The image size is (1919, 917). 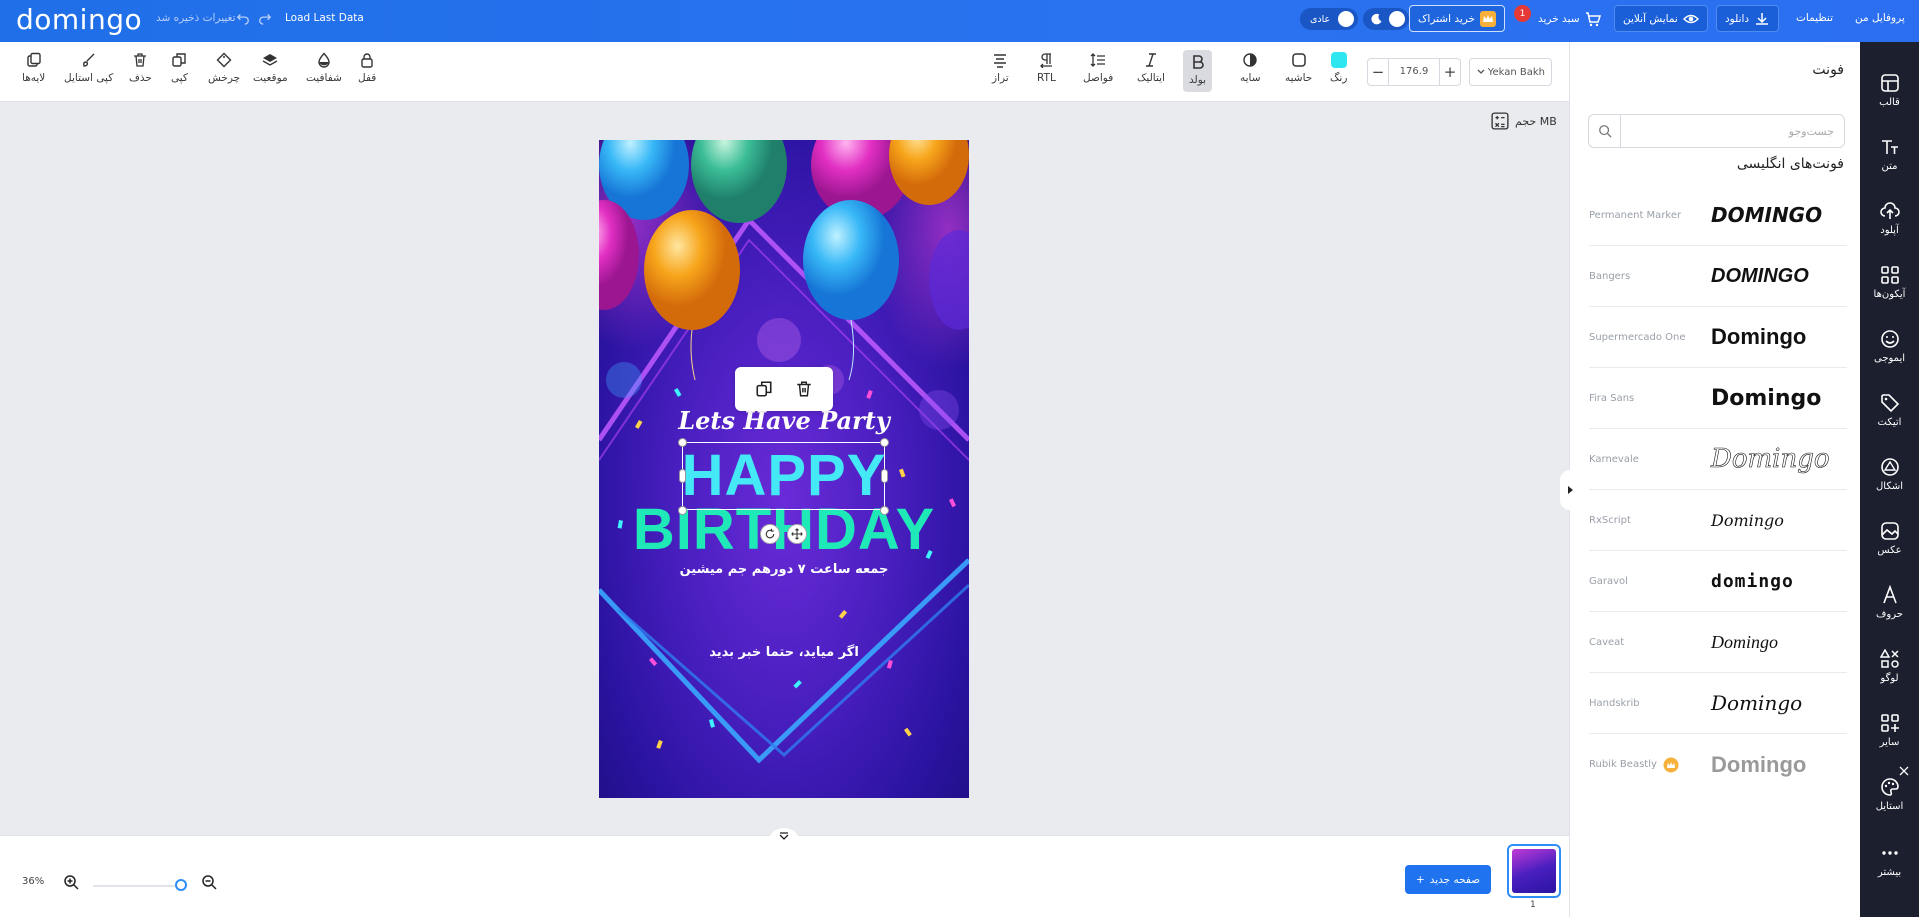 What do you see at coordinates (884, 442) in the screenshot?
I see `resize-handle-tr` at bounding box center [884, 442].